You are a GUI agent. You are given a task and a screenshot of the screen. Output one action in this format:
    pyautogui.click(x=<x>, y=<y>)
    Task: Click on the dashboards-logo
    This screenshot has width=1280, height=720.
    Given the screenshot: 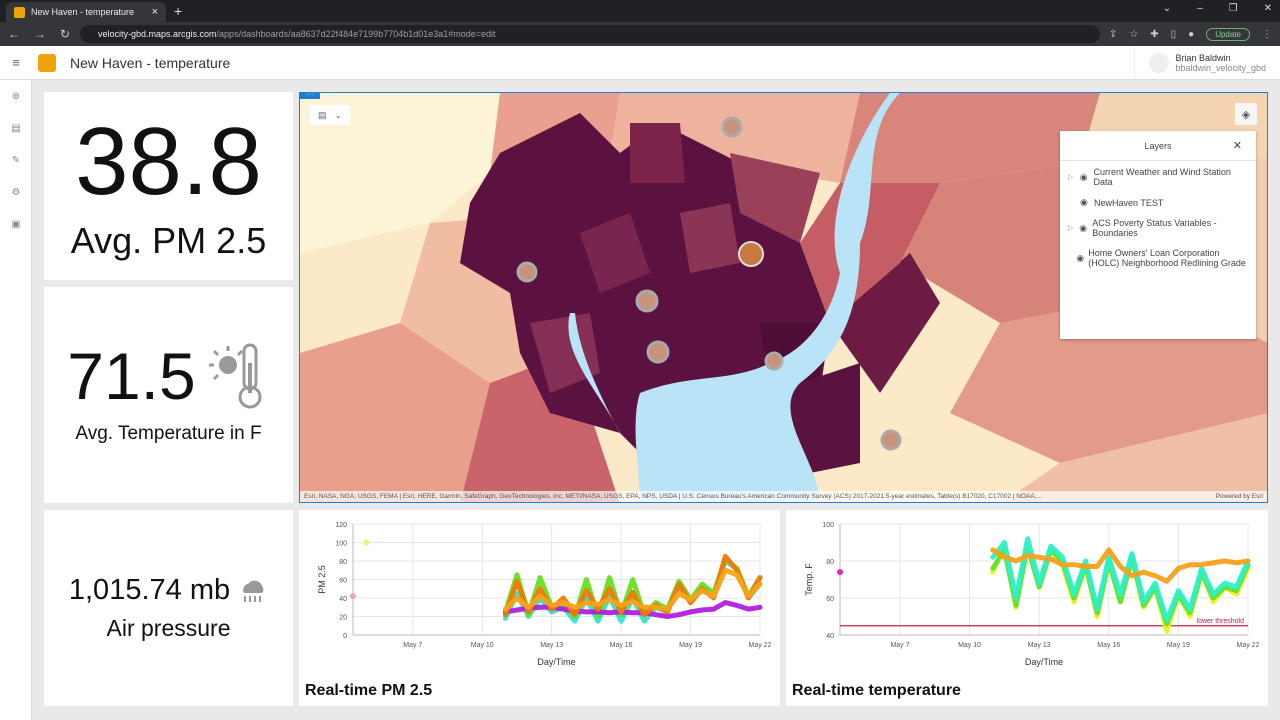 What is the action you would take?
    pyautogui.click(x=47, y=62)
    